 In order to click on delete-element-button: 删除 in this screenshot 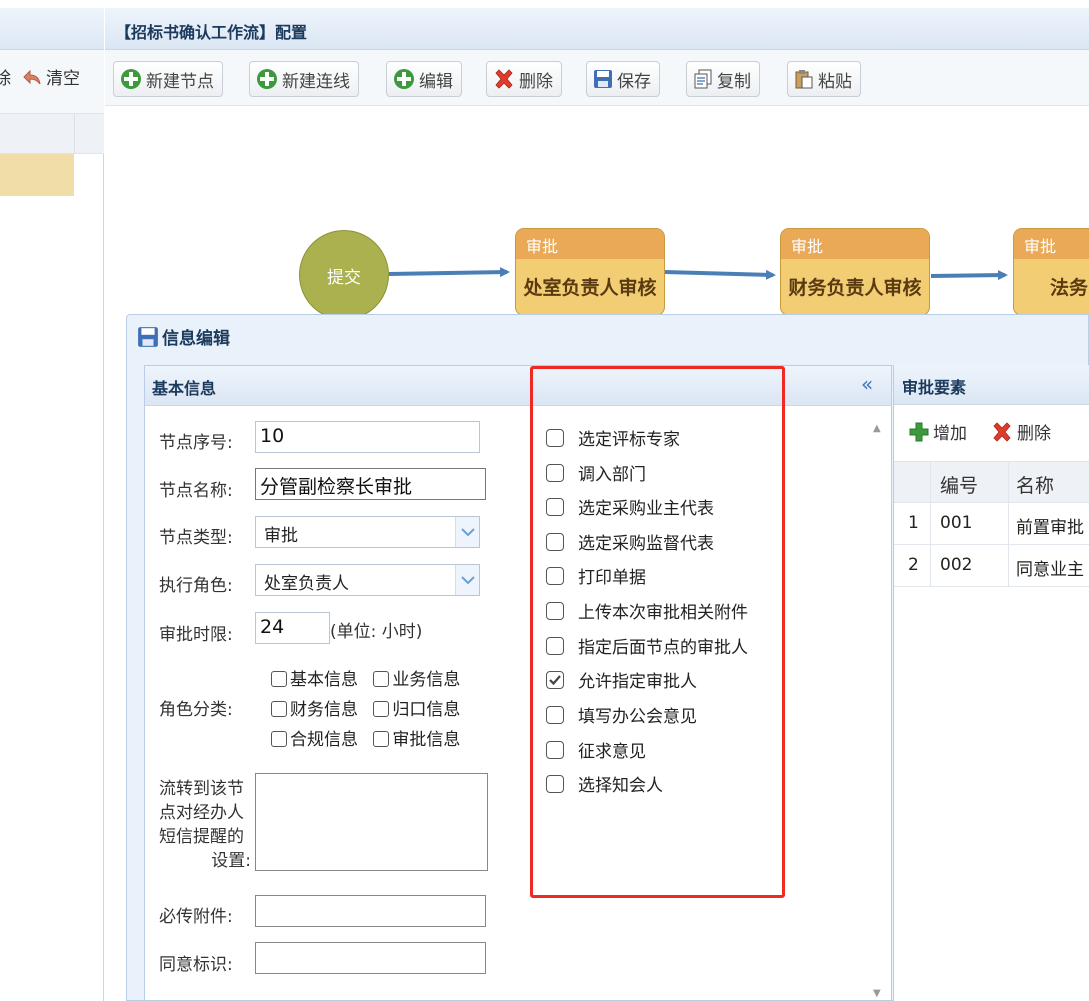, I will do `click(1020, 431)`.